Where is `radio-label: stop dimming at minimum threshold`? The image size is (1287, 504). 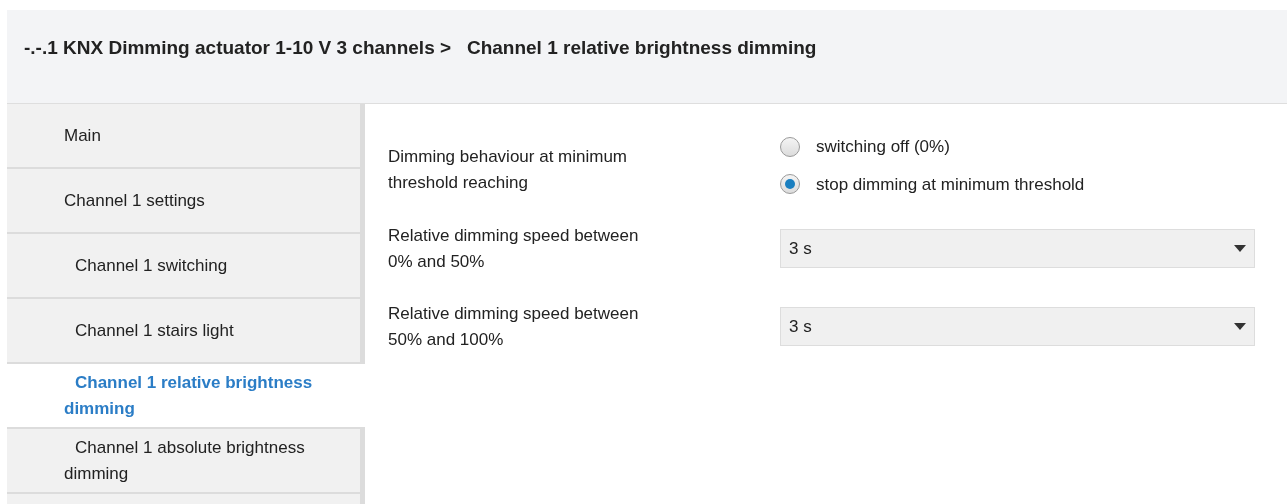
radio-label: stop dimming at minimum threshold is located at coordinates (950, 184).